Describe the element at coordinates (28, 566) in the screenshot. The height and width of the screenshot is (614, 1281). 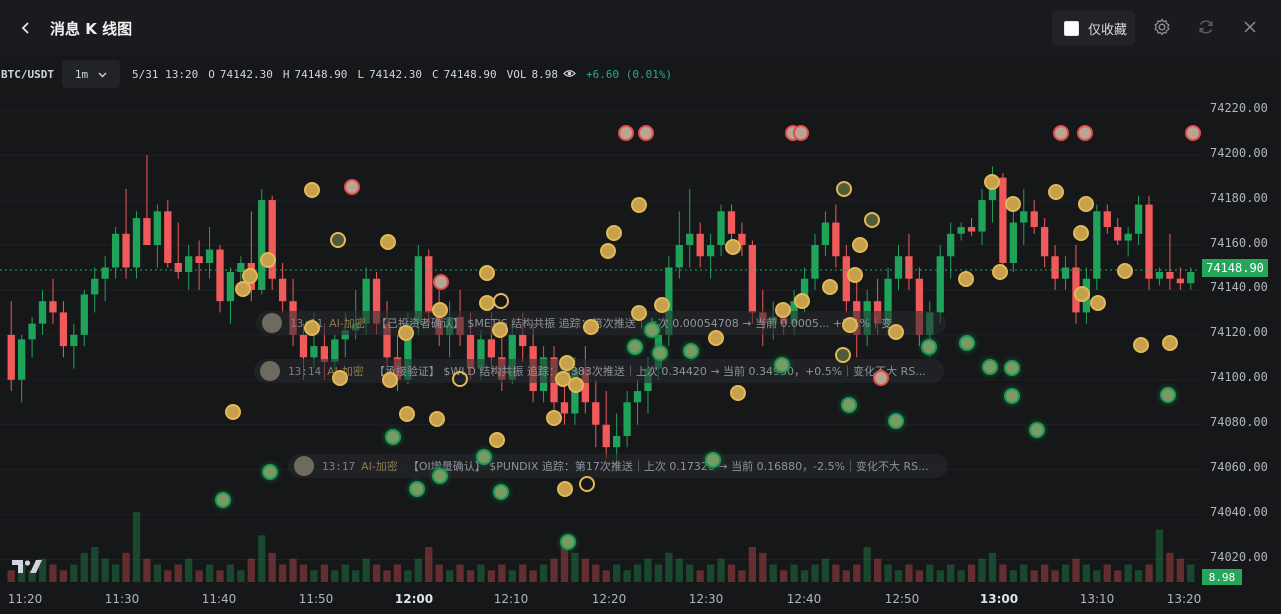
I see `tradingview-logo` at that location.